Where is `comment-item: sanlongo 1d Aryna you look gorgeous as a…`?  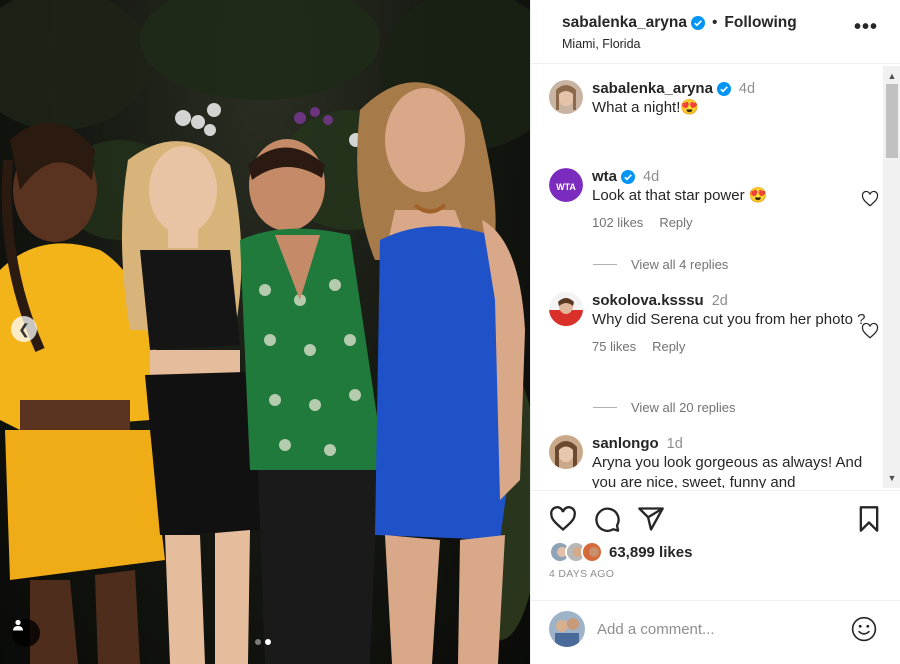 comment-item: sanlongo 1d Aryna you look gorgeous as a… is located at coordinates (714, 461).